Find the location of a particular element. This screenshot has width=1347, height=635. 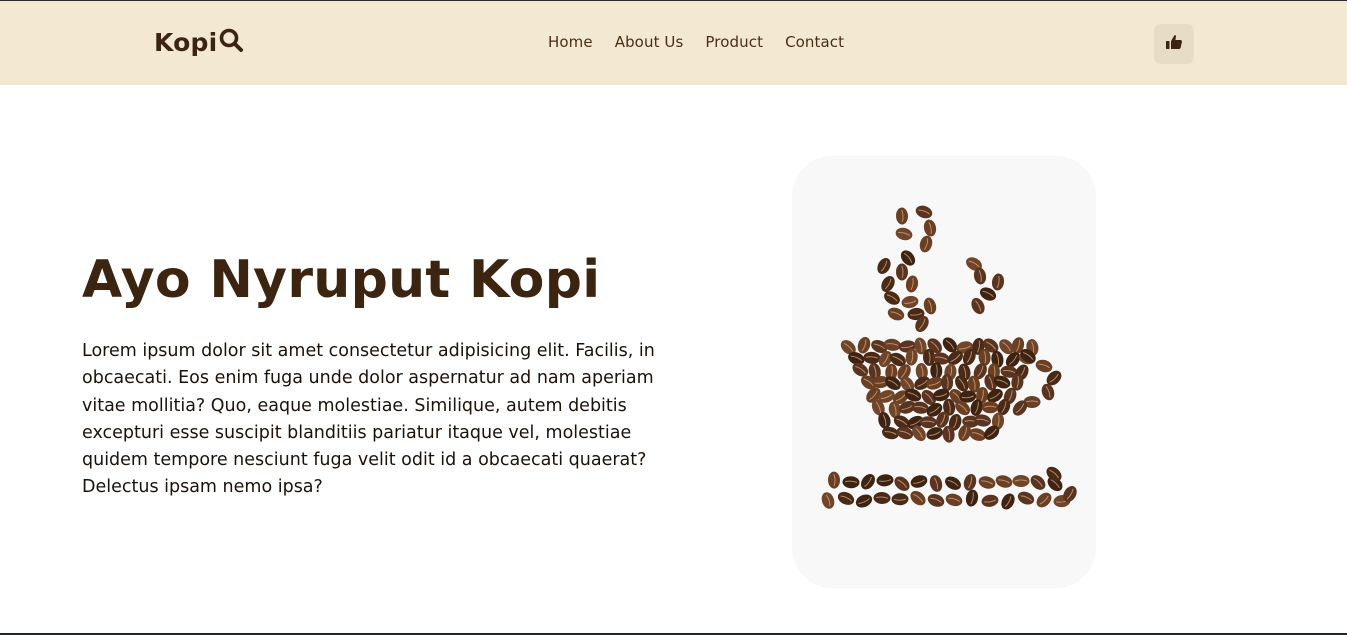

navbar: Kopi Home About Us Product Contact is located at coordinates (673, 43).